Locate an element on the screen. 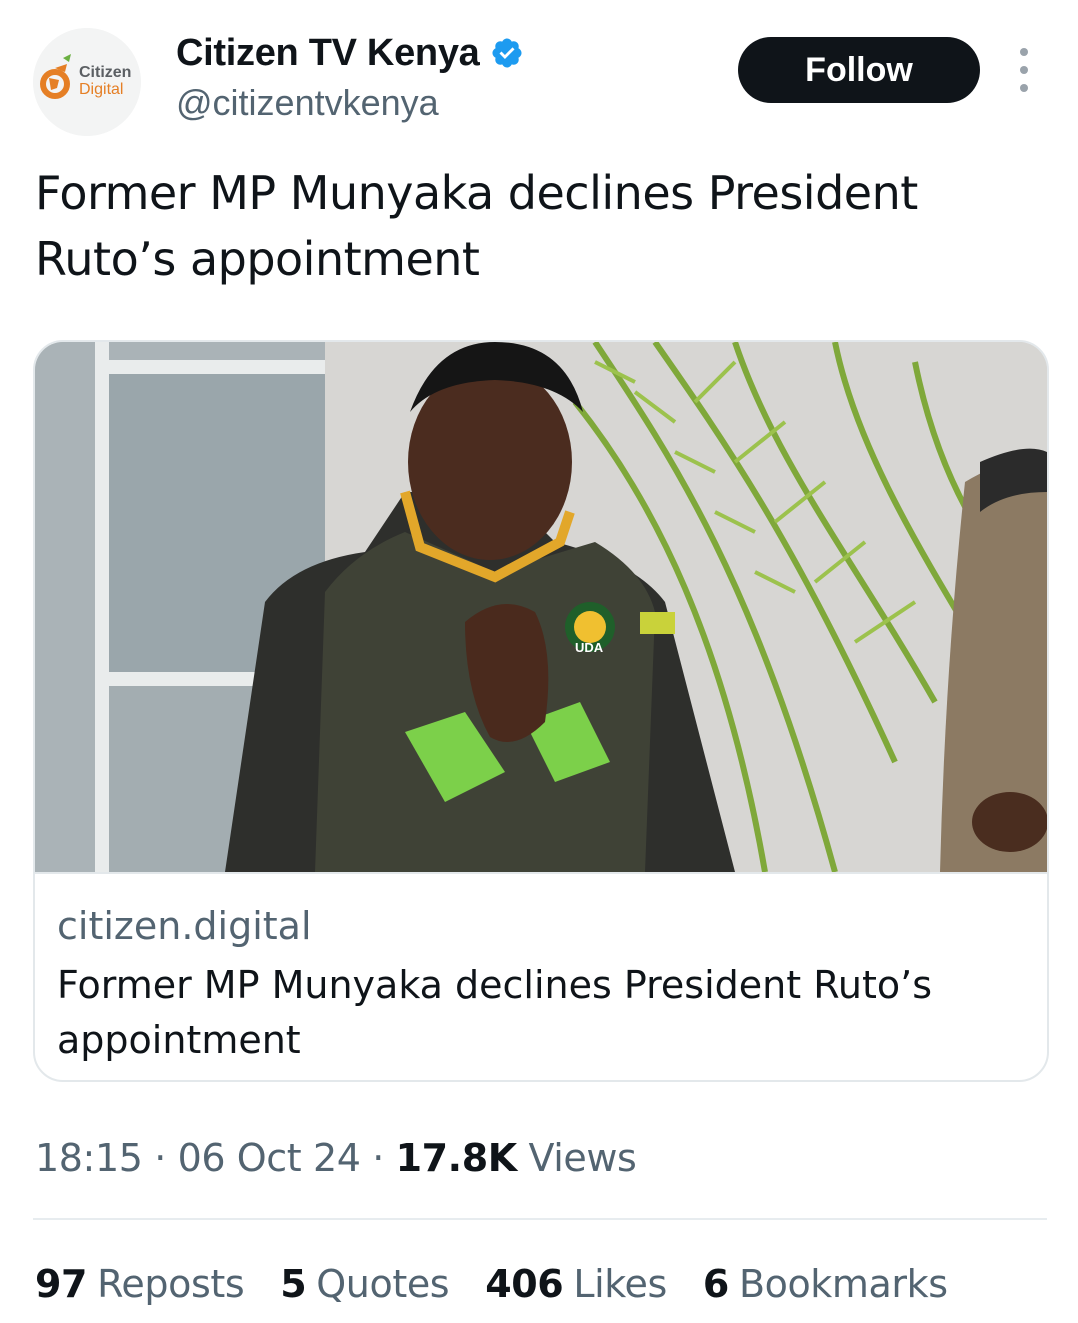 This screenshot has width=1078, height=1323. stat-likes: 406 Likes is located at coordinates (576, 1284).